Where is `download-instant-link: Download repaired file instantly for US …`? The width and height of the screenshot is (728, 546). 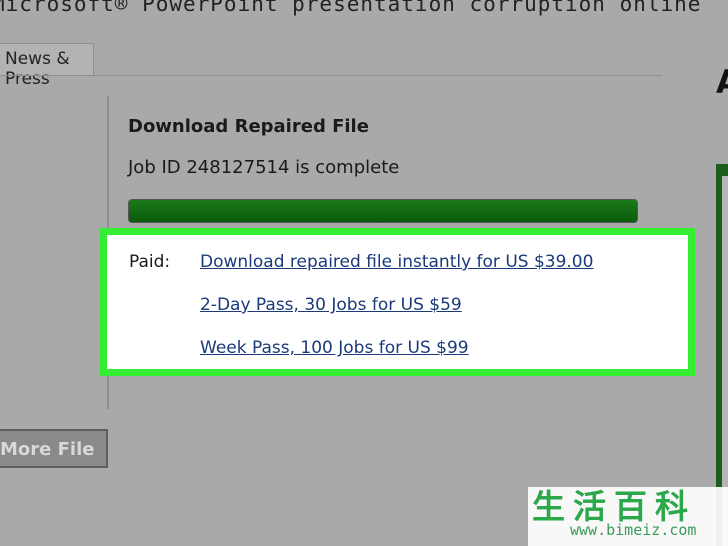 download-instant-link: Download repaired file instantly for US … is located at coordinates (396, 262).